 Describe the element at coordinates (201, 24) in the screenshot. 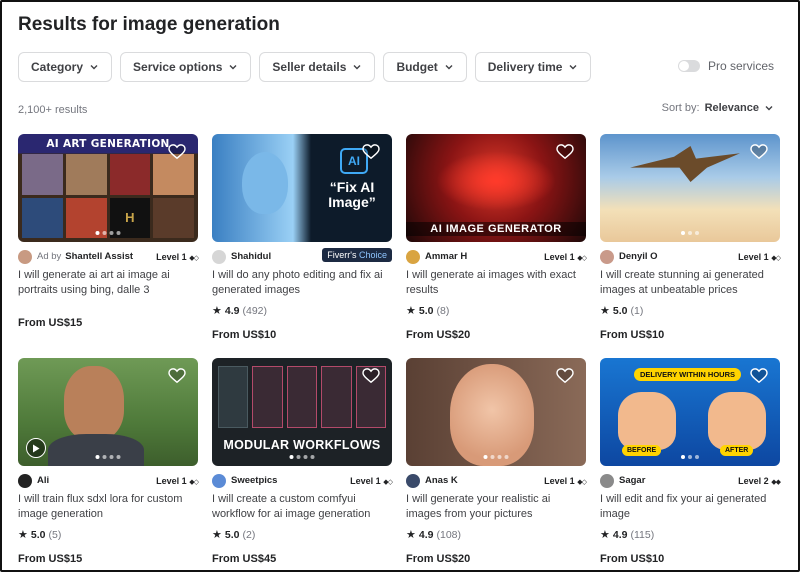

I see `search-query: image generation` at that location.